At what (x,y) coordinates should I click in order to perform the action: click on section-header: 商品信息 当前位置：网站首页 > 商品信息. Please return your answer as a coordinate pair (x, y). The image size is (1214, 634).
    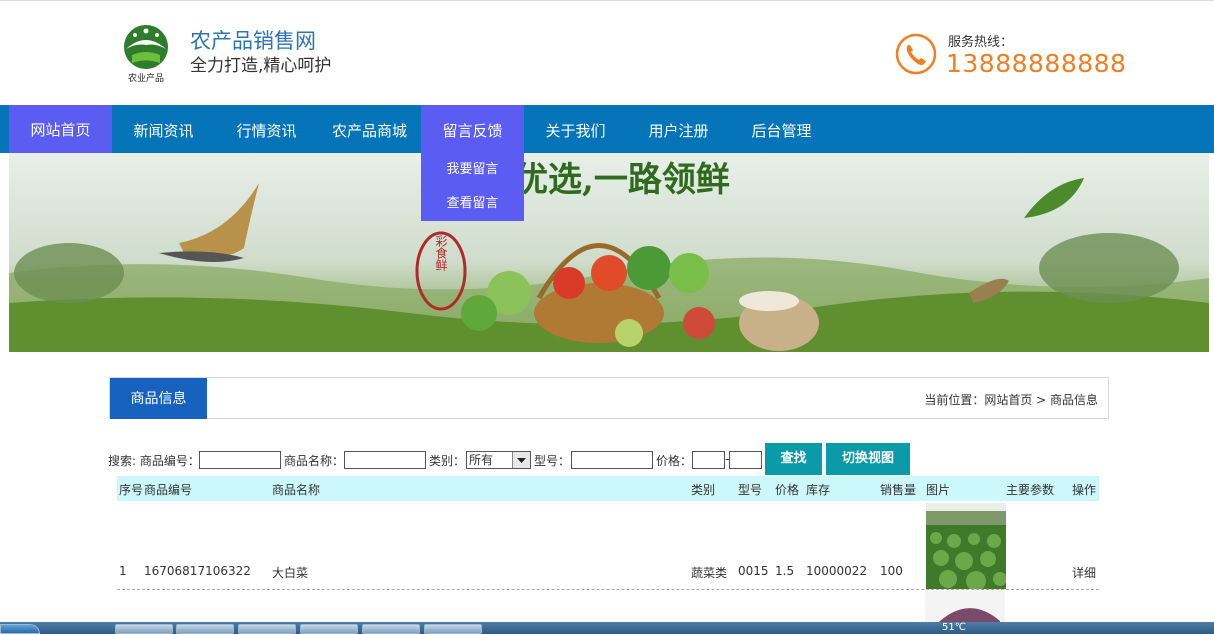
    Looking at the image, I should click on (609, 398).